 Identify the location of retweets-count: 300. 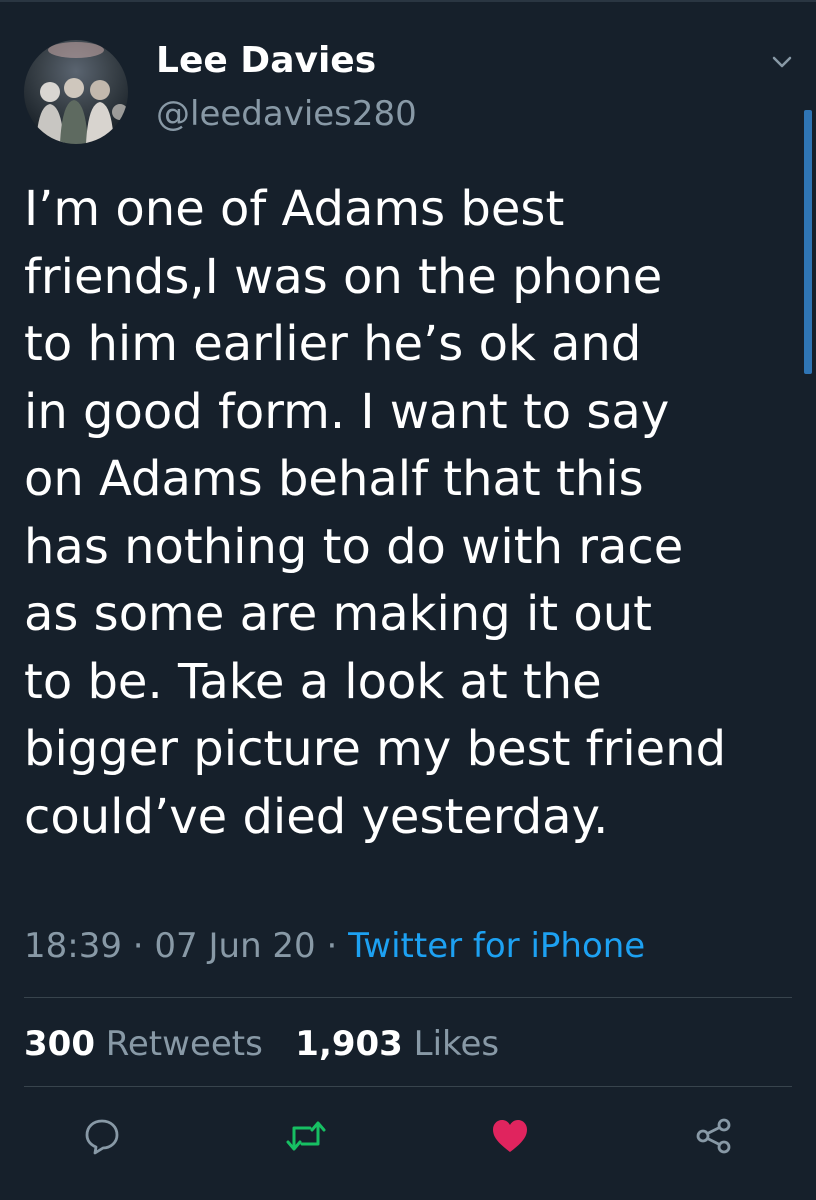
(59, 1044).